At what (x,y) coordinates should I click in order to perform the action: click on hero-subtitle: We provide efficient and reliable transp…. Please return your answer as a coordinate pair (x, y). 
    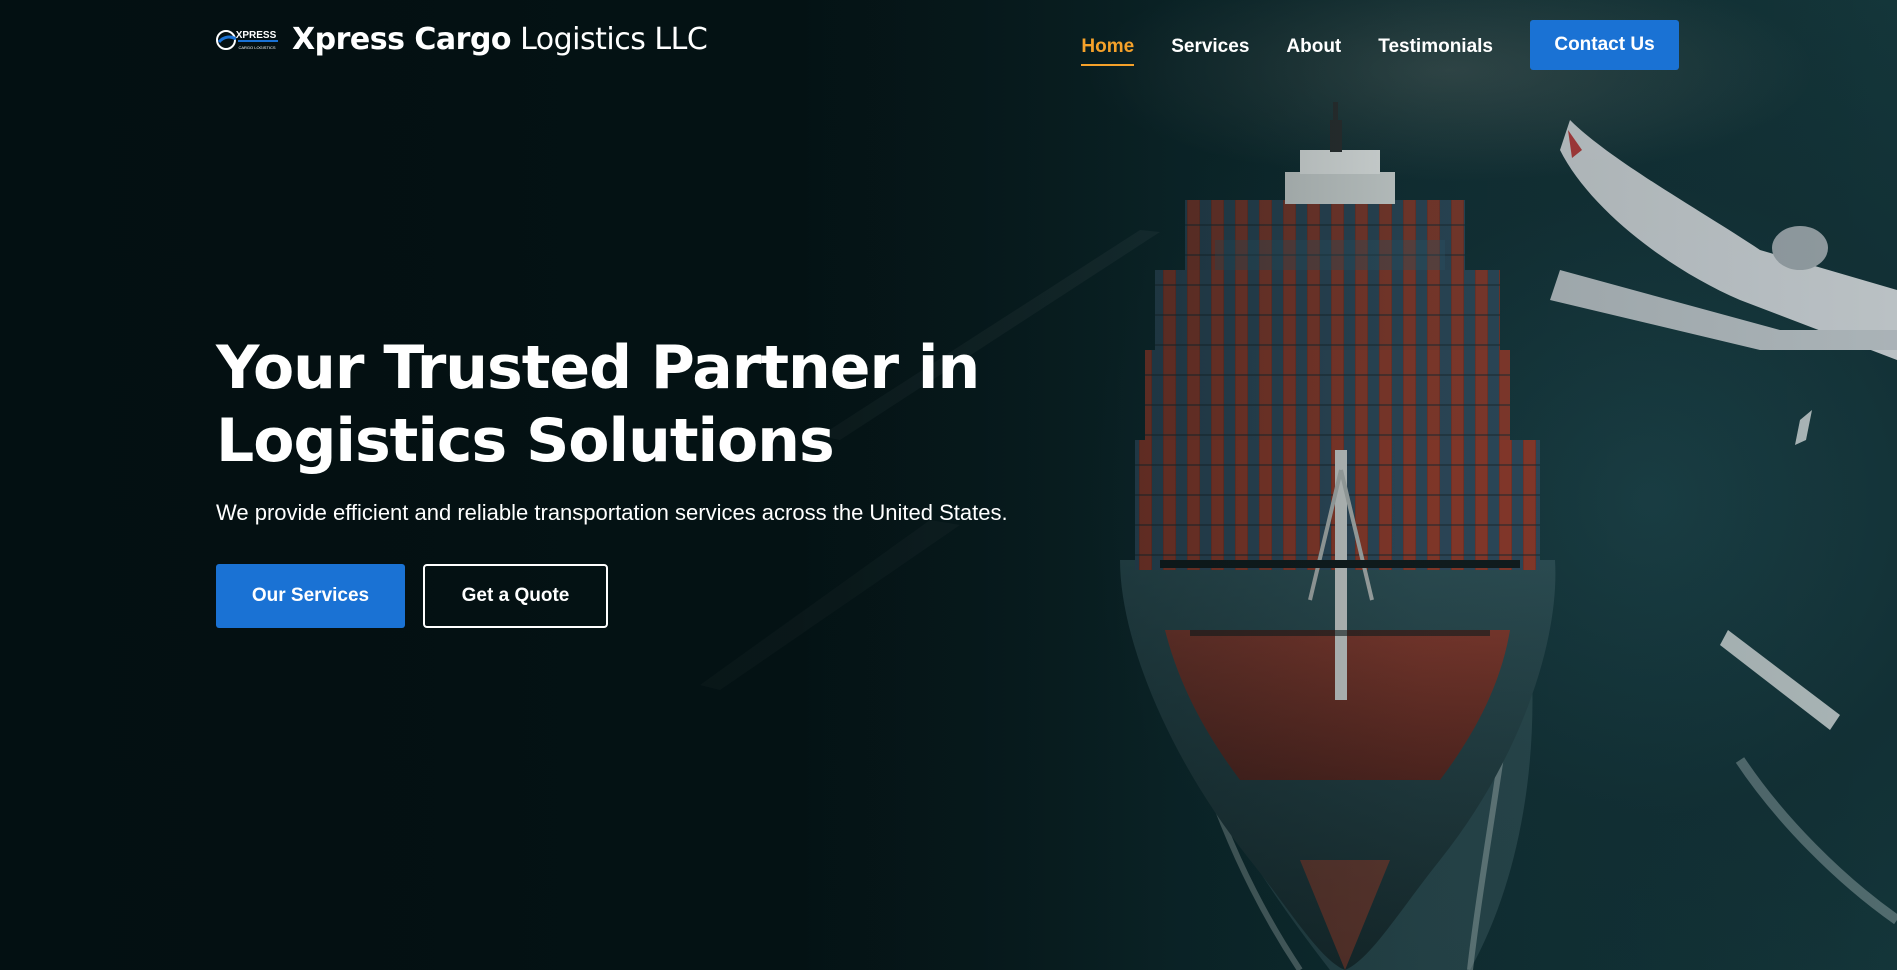
    Looking at the image, I should click on (612, 512).